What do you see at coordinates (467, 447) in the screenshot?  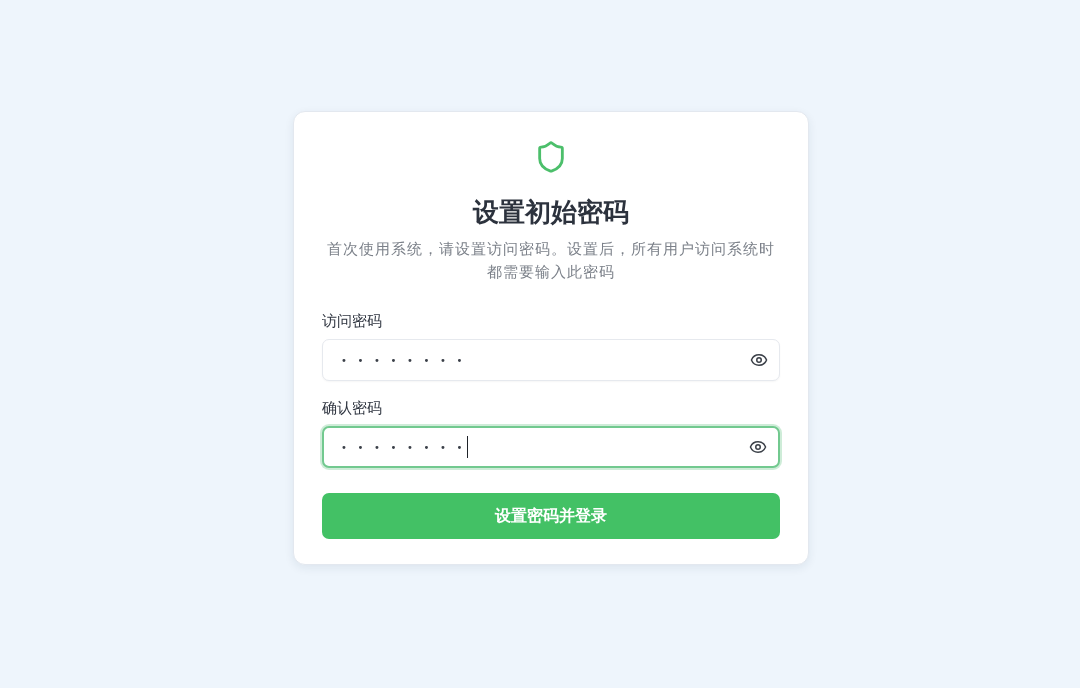 I see `text-cursor` at bounding box center [467, 447].